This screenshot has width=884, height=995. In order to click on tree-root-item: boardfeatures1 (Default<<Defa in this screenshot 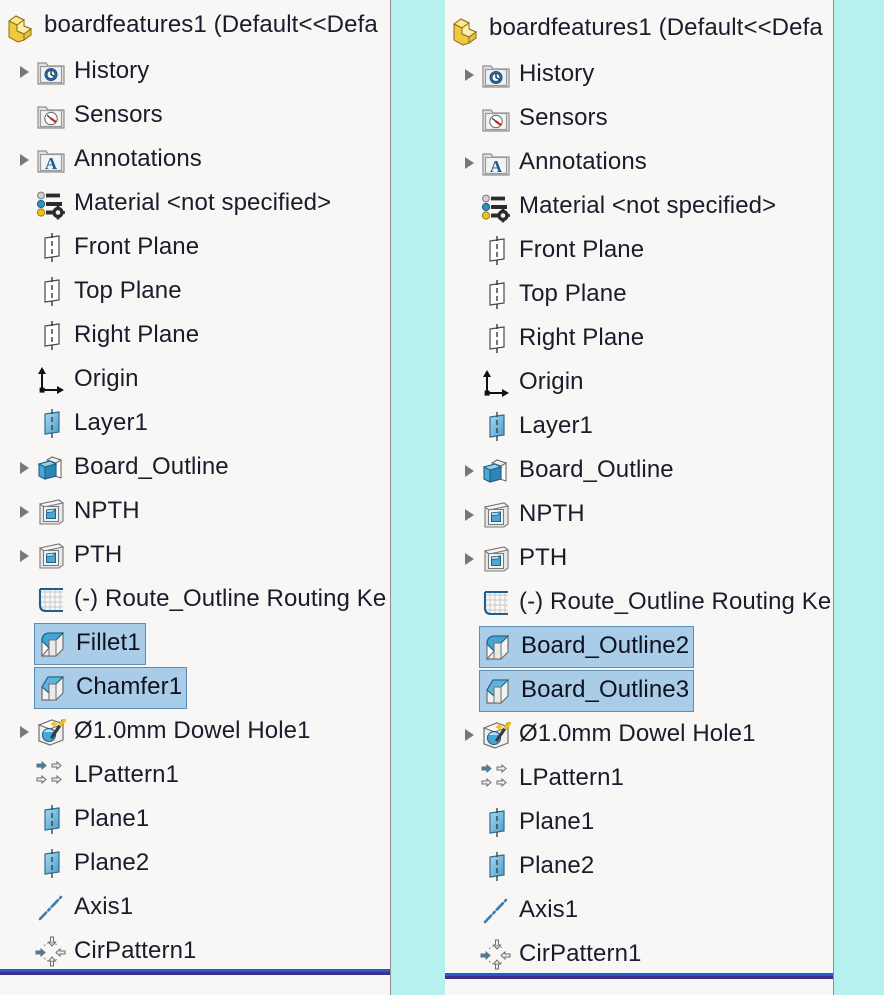, I will do `click(195, 26)`.